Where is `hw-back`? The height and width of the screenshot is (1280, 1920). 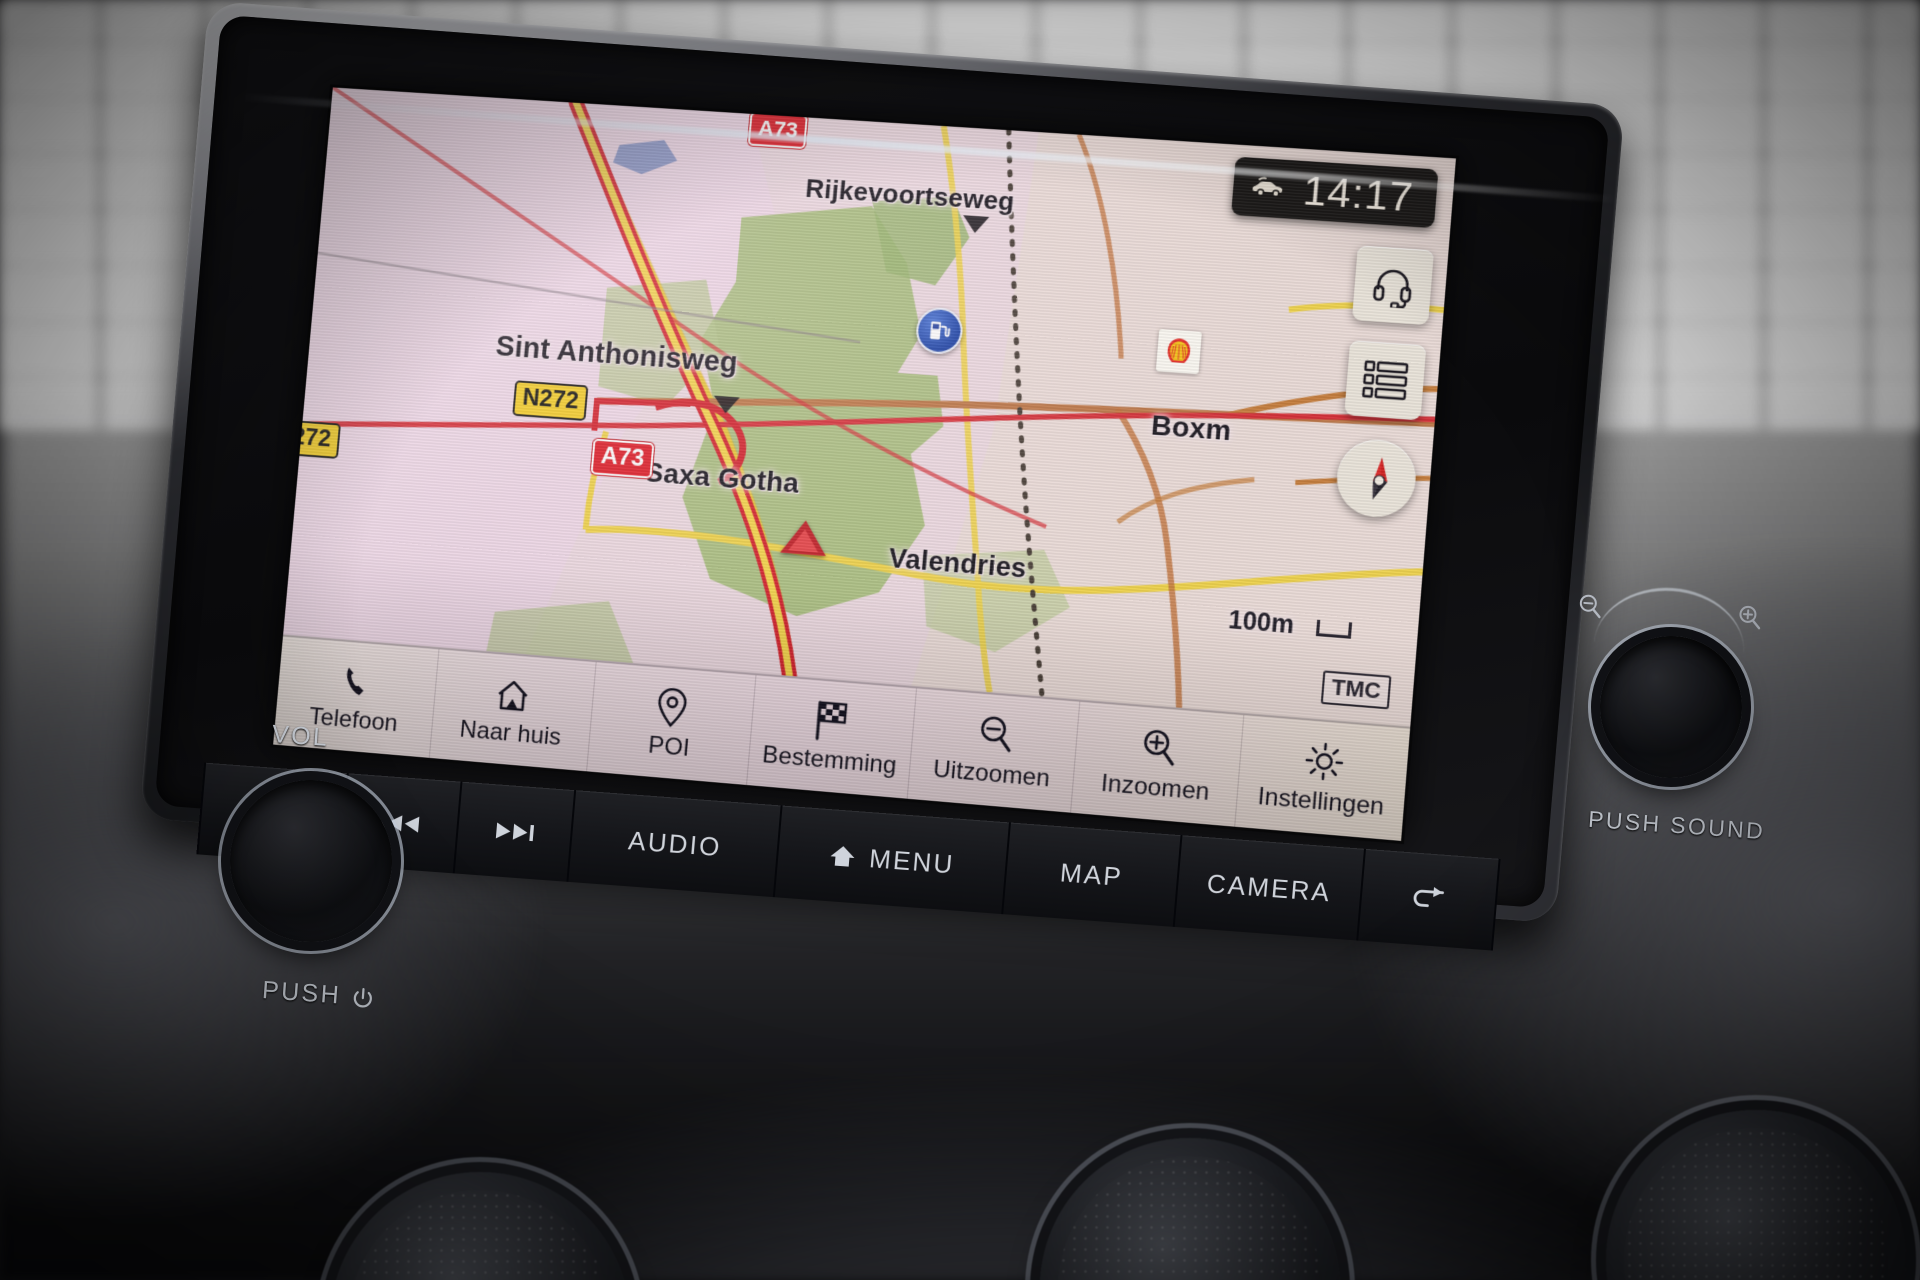
hw-back is located at coordinates (1429, 899).